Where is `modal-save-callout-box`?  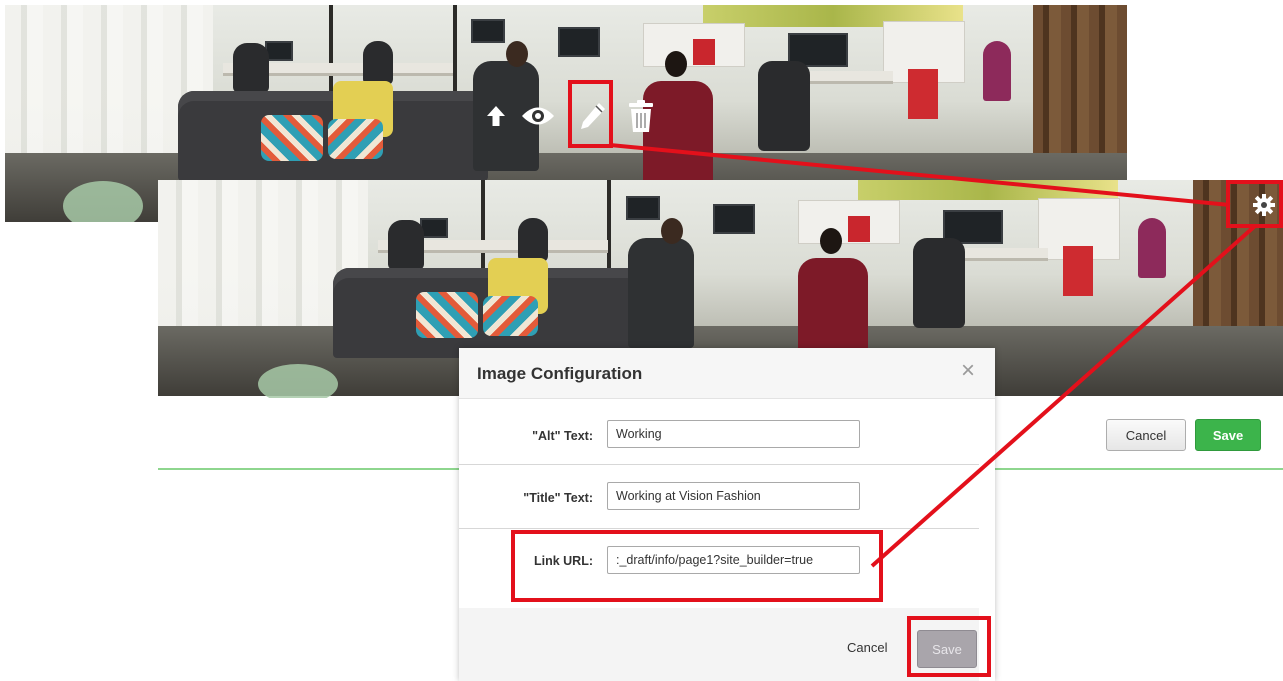
modal-save-callout-box is located at coordinates (949, 646).